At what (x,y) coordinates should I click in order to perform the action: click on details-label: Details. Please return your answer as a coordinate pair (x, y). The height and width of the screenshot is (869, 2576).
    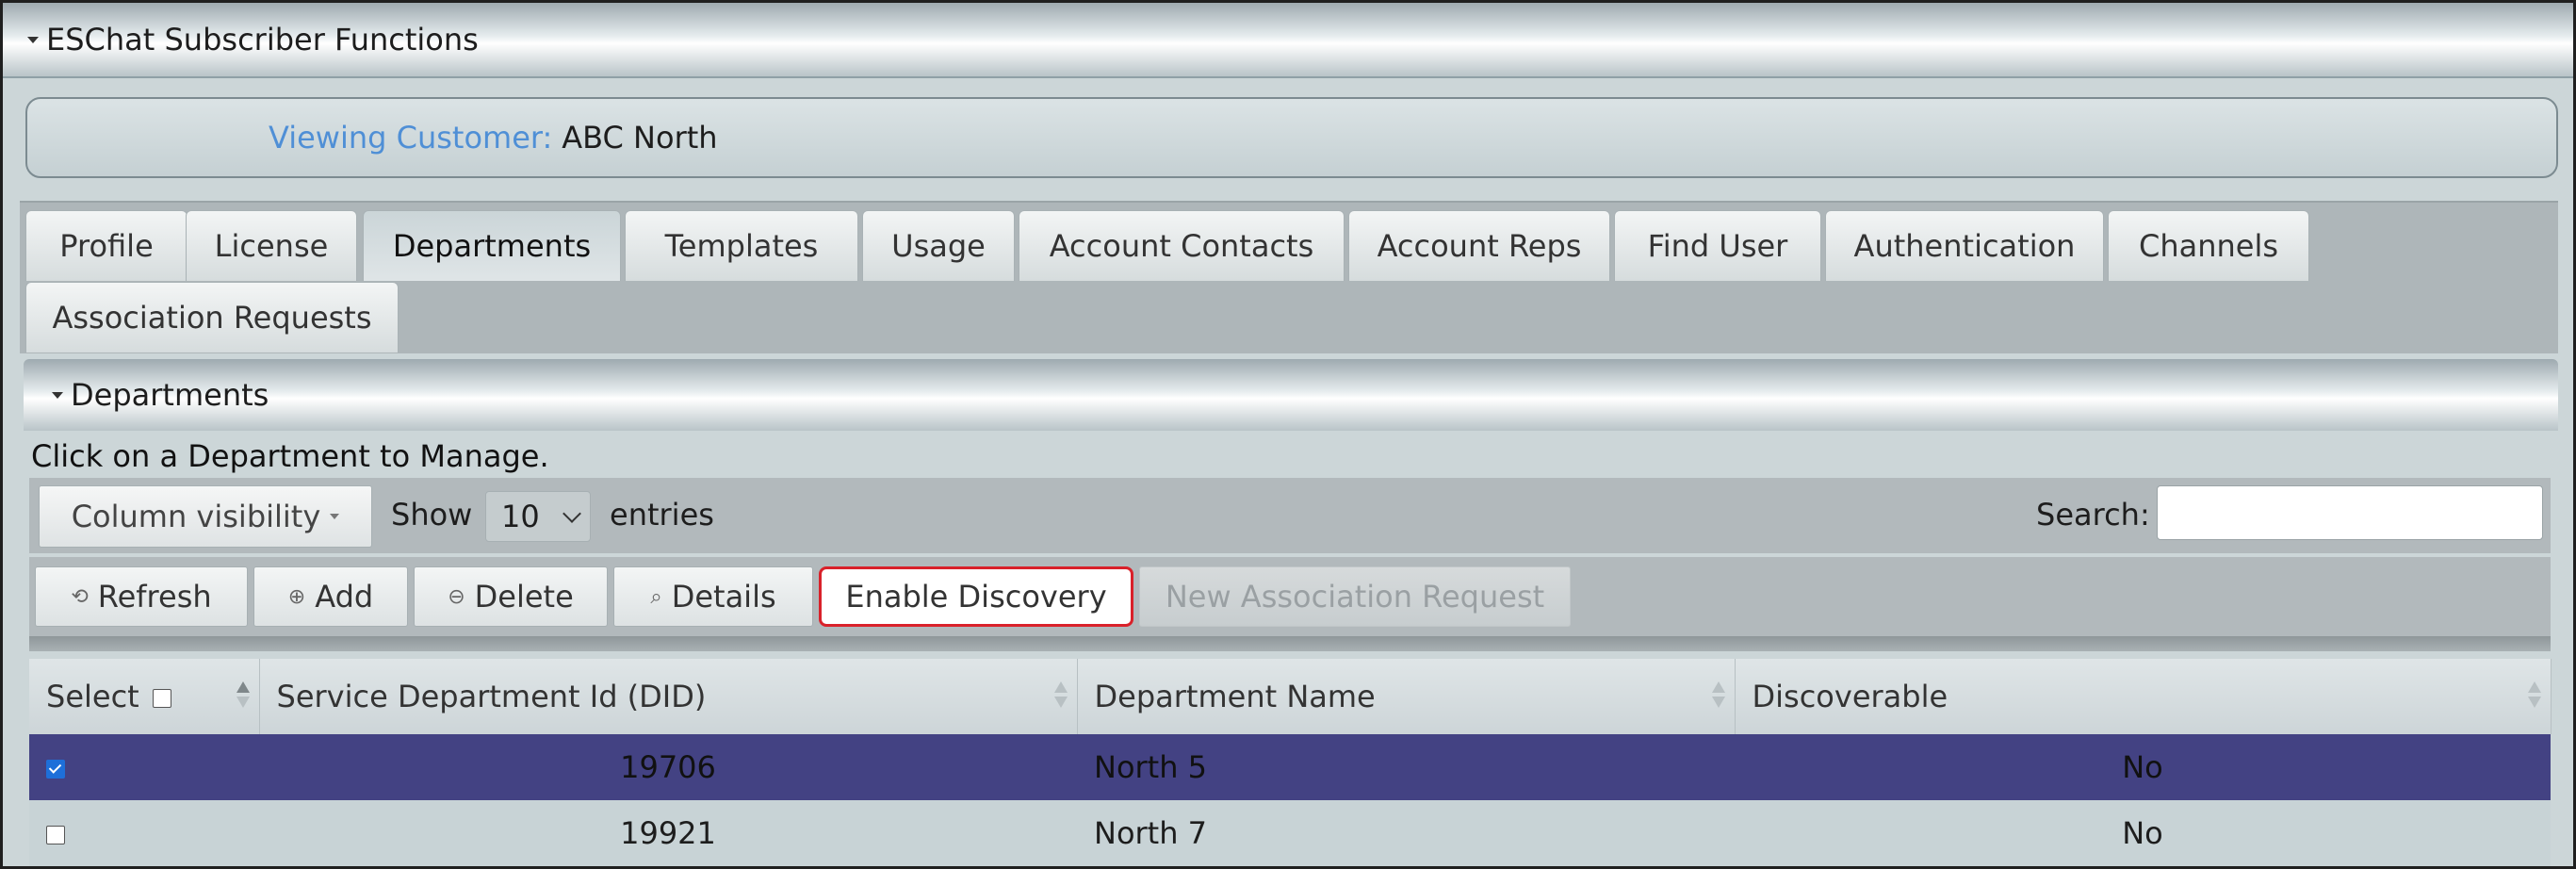
    Looking at the image, I should click on (723, 597).